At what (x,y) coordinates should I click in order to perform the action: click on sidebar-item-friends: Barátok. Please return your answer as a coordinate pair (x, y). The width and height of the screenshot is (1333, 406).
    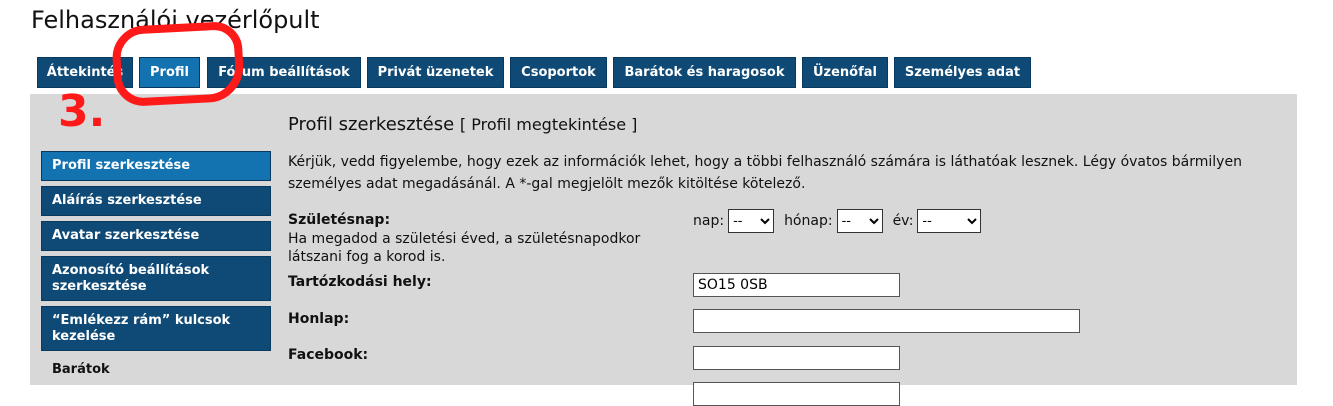
    Looking at the image, I should click on (81, 369).